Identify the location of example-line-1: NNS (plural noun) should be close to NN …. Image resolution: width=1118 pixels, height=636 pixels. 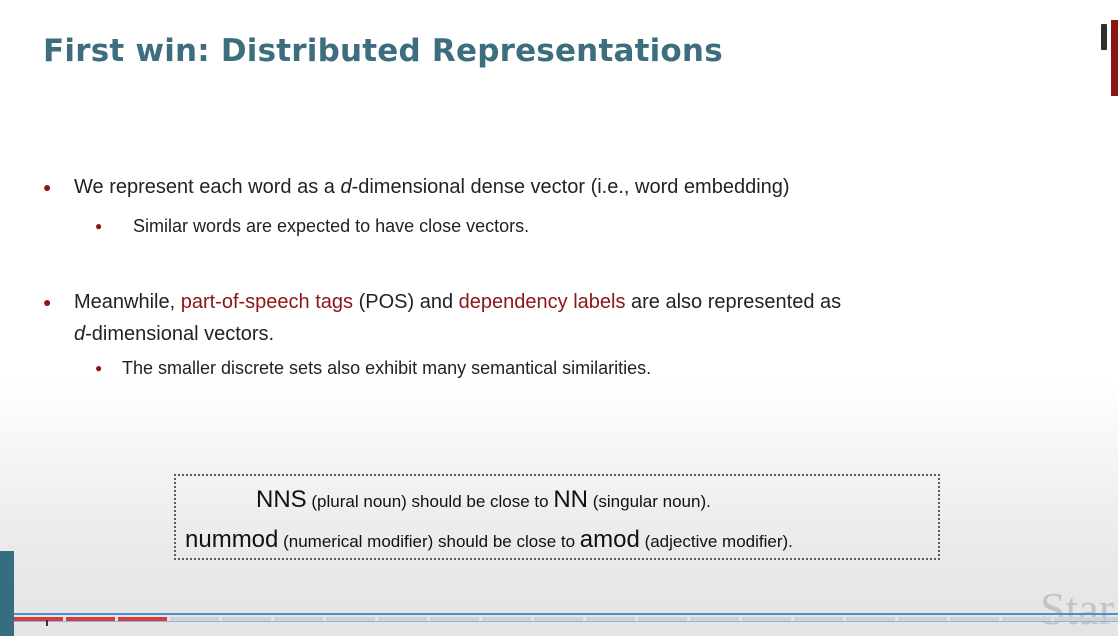
(483, 499).